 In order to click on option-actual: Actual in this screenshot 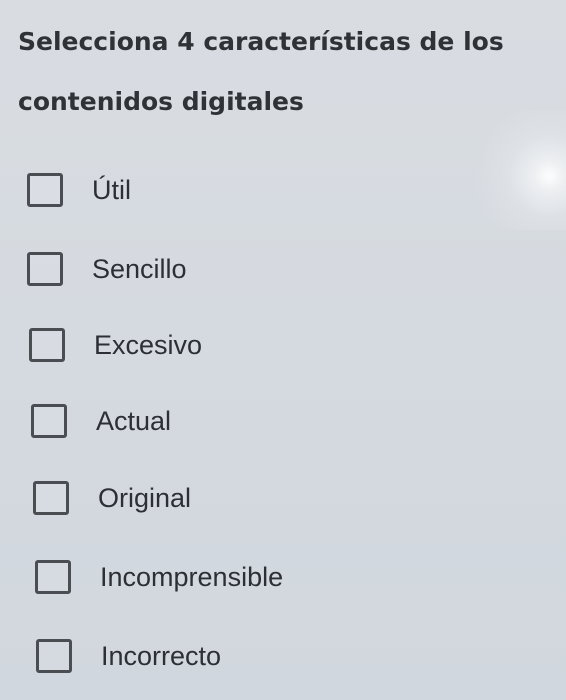, I will do `click(101, 421)`.